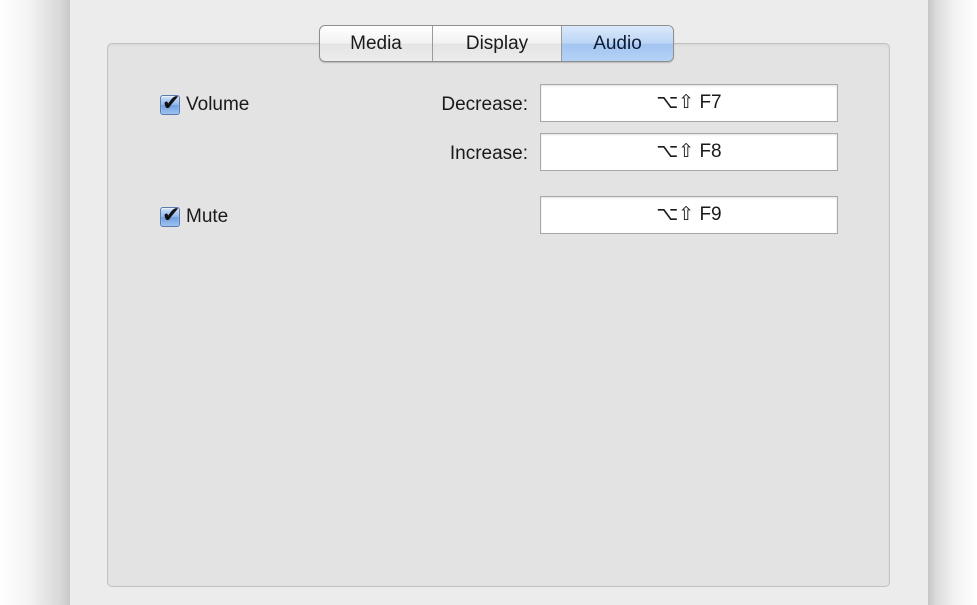  I want to click on mute-checkbox-row: ✔ Mute, so click(194, 215).